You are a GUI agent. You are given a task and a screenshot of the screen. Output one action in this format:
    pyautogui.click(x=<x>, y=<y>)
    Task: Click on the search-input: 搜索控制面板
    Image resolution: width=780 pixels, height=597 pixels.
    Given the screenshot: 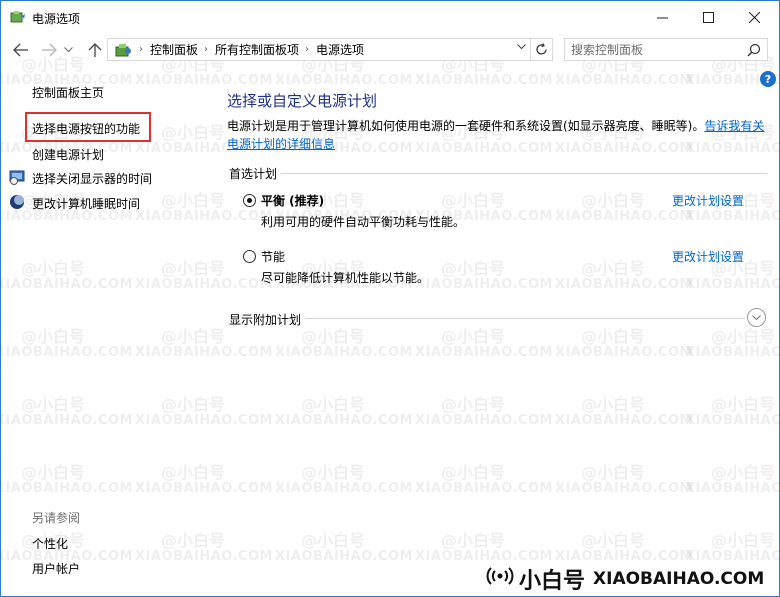 What is the action you would take?
    pyautogui.click(x=666, y=49)
    